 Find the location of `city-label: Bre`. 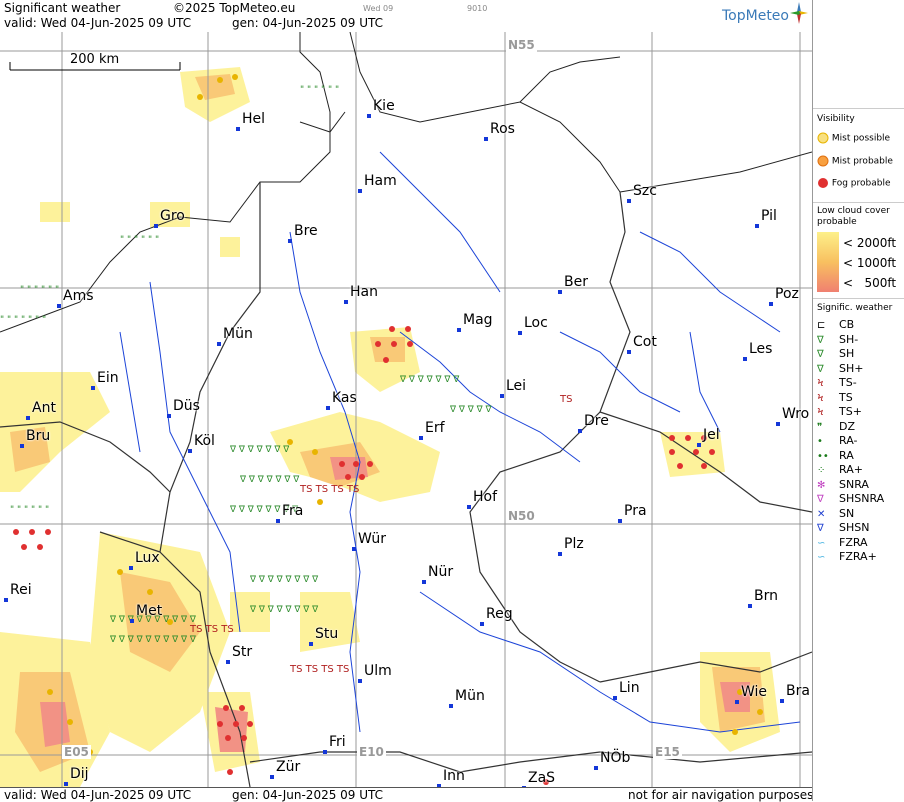

city-label: Bre is located at coordinates (306, 231).